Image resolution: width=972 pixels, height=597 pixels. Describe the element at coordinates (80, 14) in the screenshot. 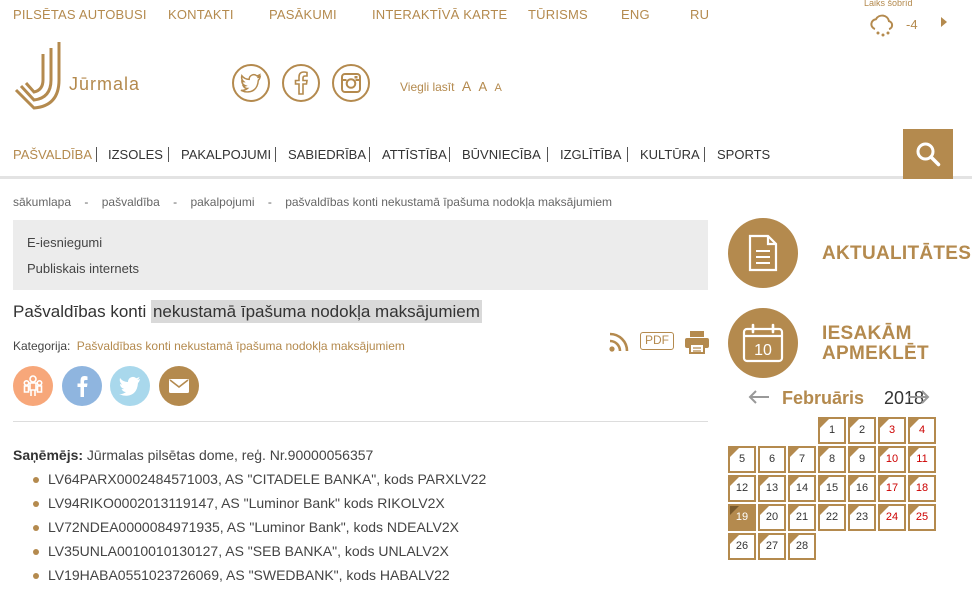

I see `topnav-item-bus: PILSĒTAS AUTOBUSI` at that location.